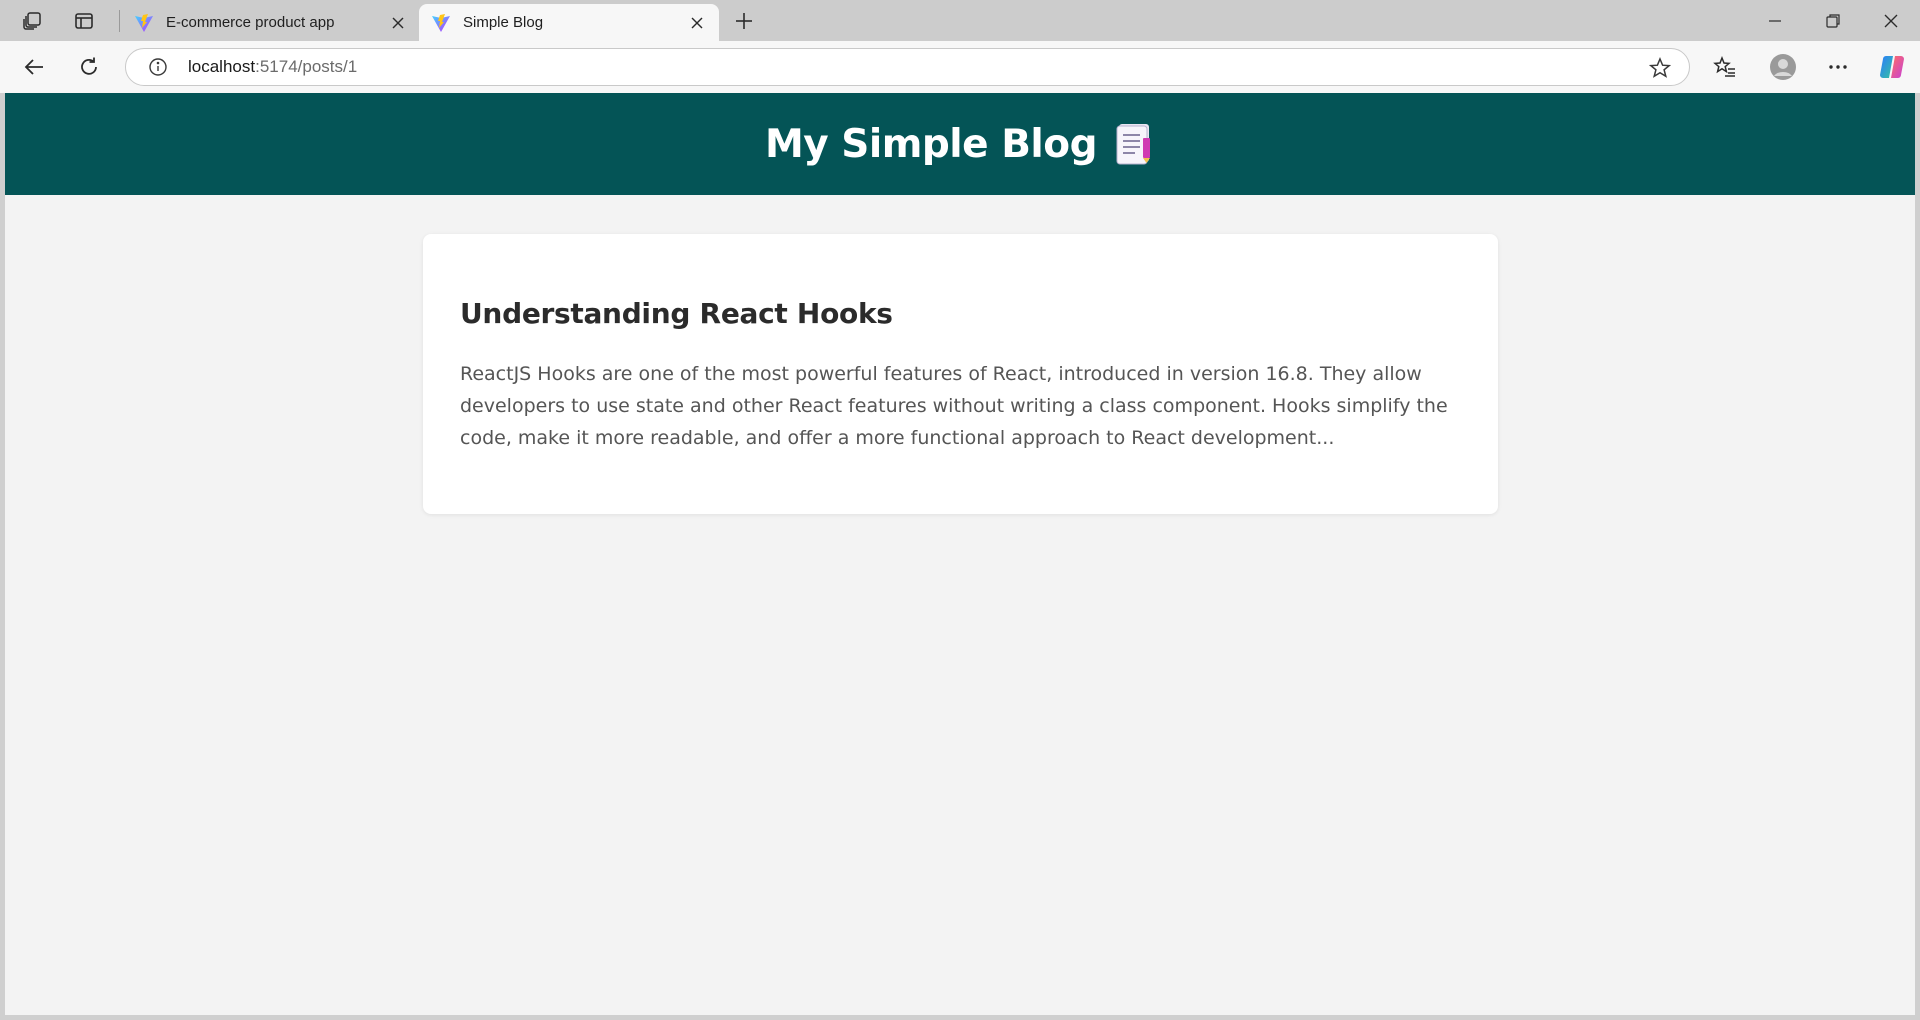 The height and width of the screenshot is (1020, 1920). Describe the element at coordinates (503, 22) in the screenshot. I see `tab-title: Simple Blog` at that location.